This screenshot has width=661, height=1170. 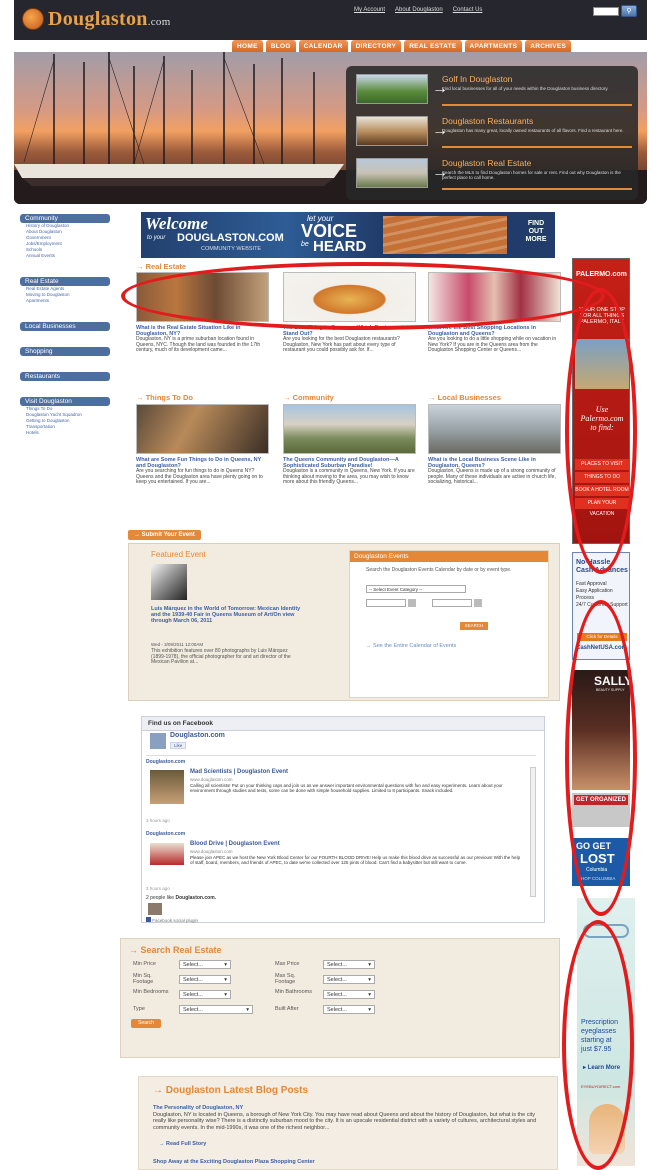 What do you see at coordinates (65, 433) in the screenshot?
I see `sidebar-item: Hotels` at bounding box center [65, 433].